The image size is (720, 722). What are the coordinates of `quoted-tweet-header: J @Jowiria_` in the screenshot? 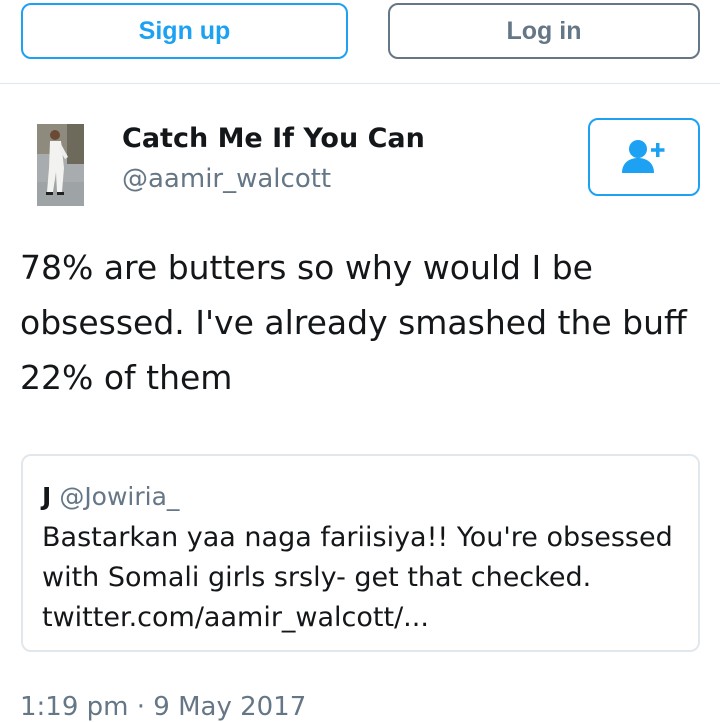 It's located at (110, 496).